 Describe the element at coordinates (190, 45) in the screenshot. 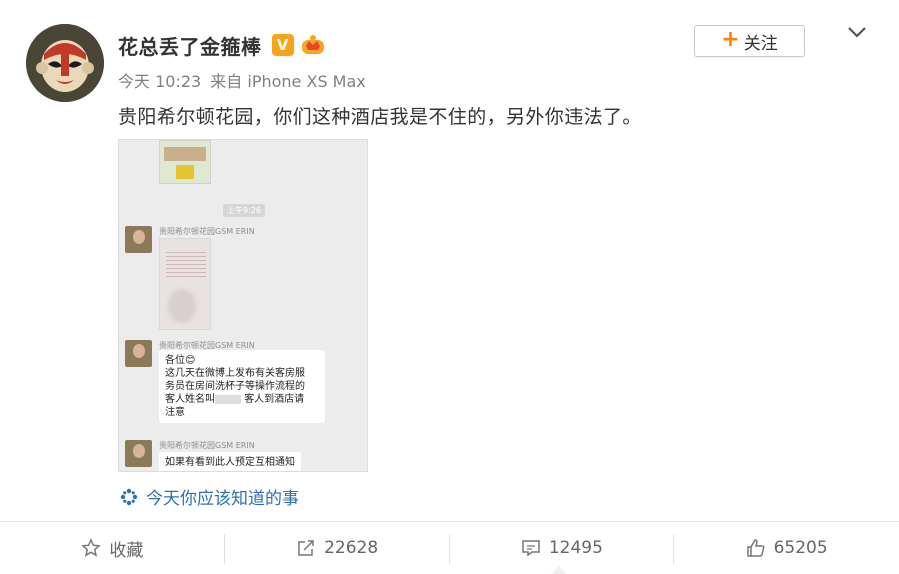

I see `username: 花总丢了金箍棒` at that location.